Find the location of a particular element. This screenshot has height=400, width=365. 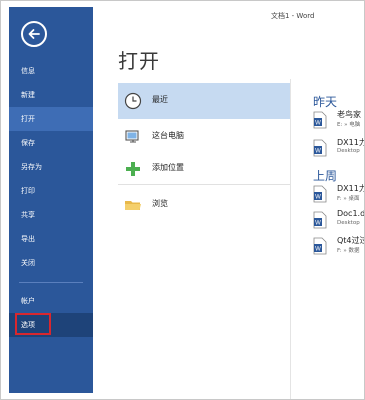

recent-file-name: Qt4过过 is located at coordinates (351, 240).